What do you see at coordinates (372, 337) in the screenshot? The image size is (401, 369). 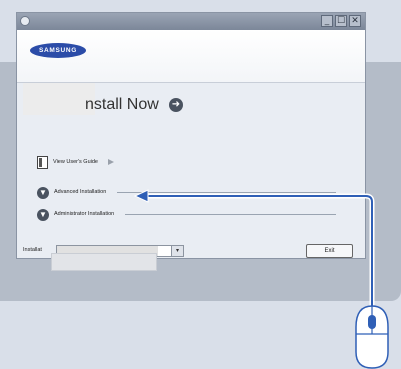 I see `mouse-icon` at bounding box center [372, 337].